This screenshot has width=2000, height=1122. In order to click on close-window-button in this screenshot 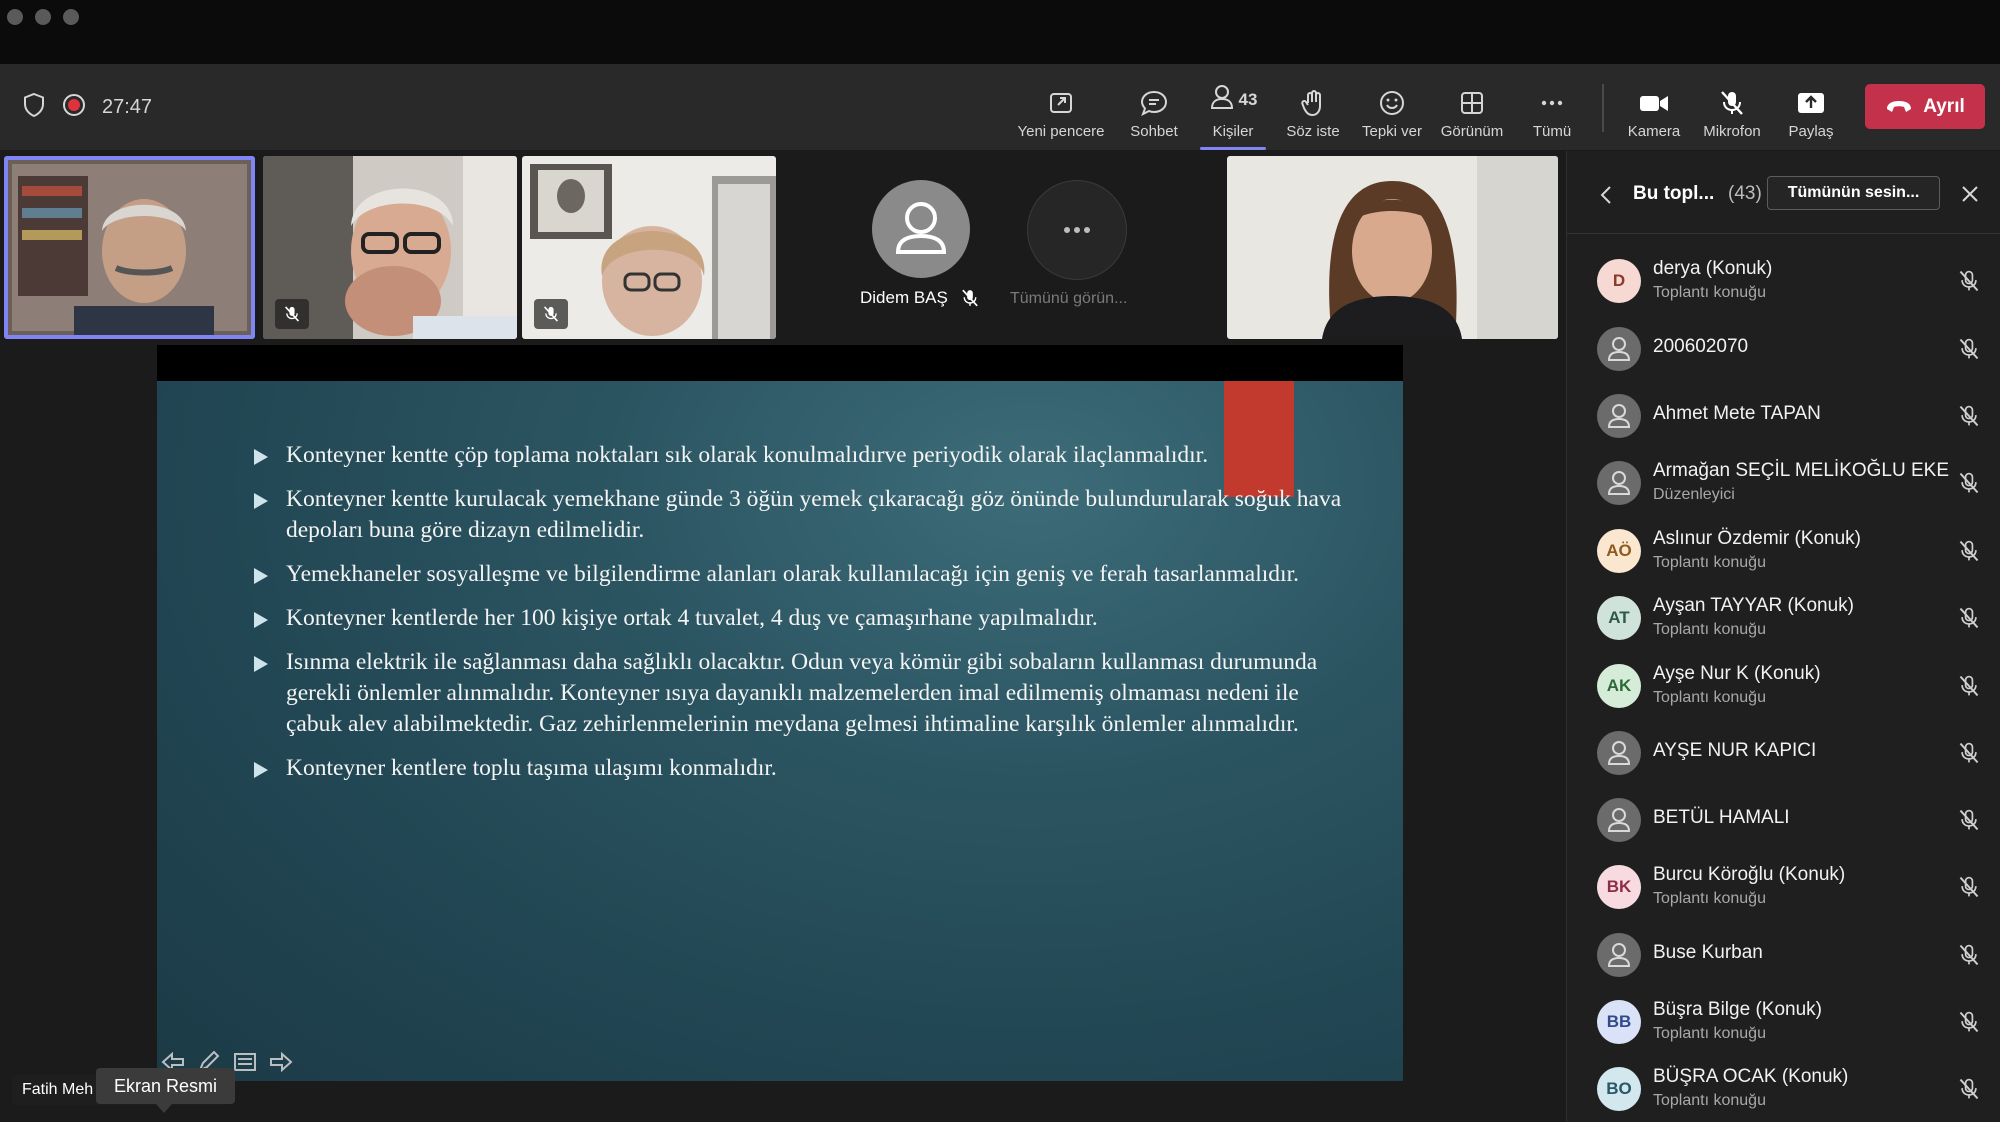, I will do `click(15, 17)`.